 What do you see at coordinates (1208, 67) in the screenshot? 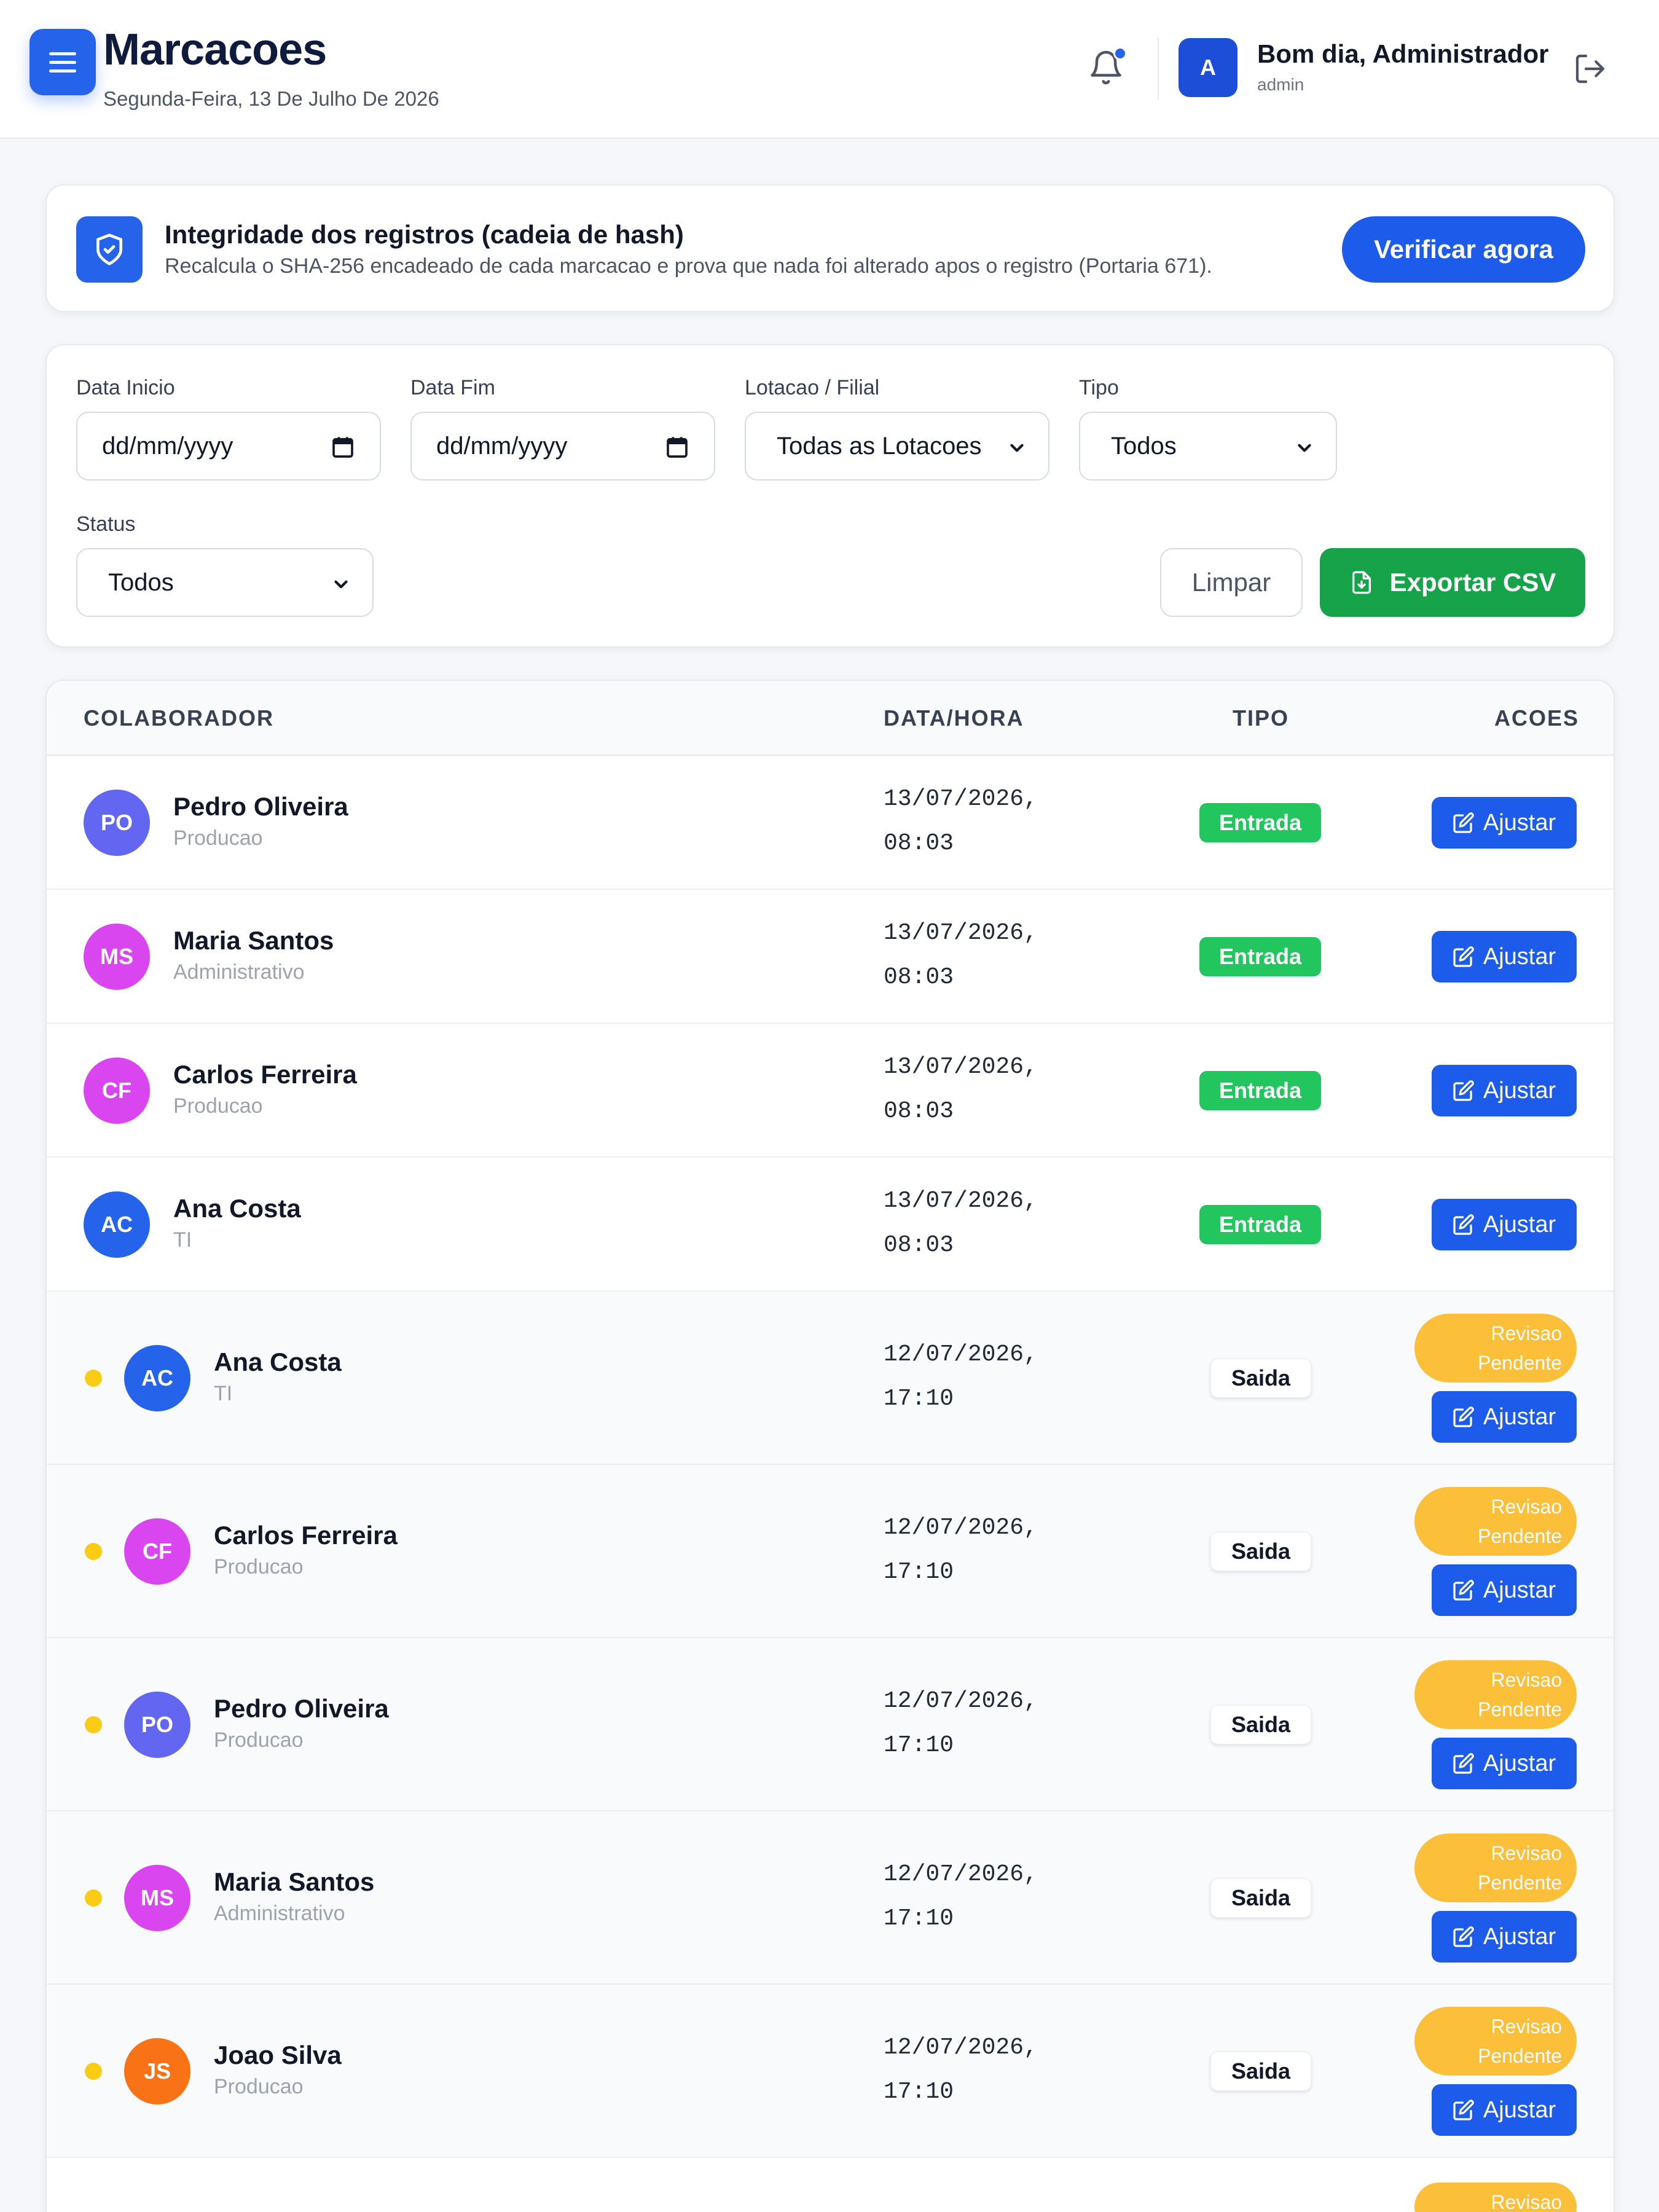
I see `user-avatar: A` at bounding box center [1208, 67].